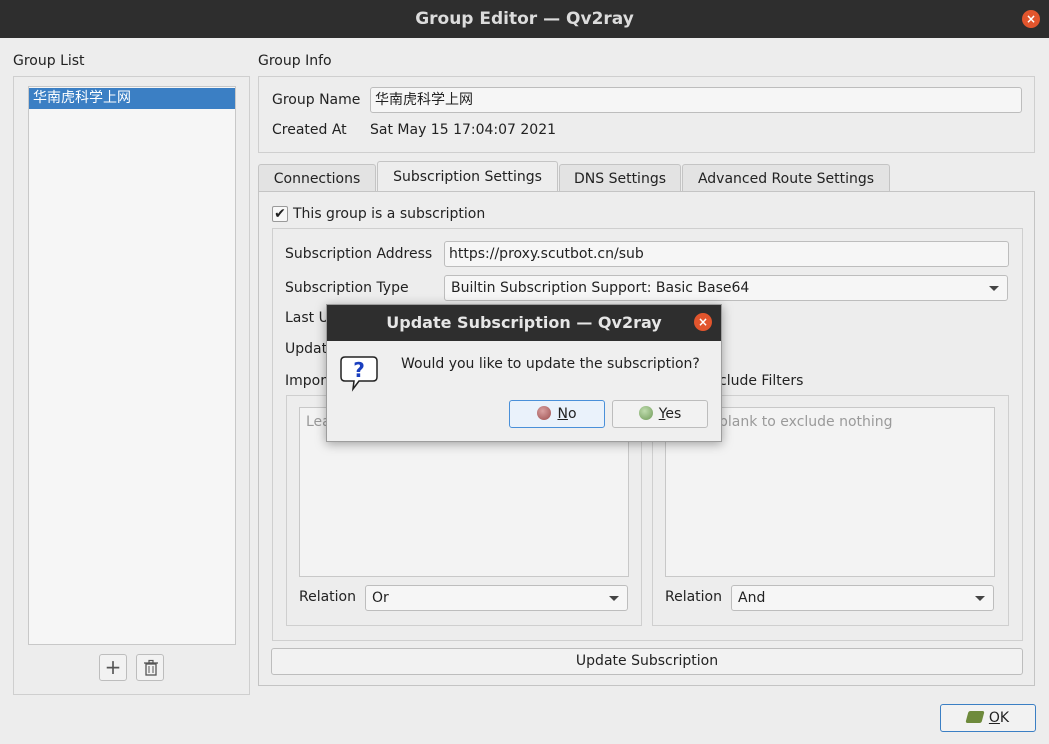 The width and height of the screenshot is (1049, 744). I want to click on tab-dns-settings: DNS Settings, so click(620, 178).